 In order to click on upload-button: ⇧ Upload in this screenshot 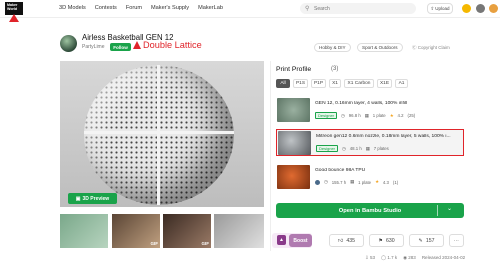, I will do `click(440, 8)`.